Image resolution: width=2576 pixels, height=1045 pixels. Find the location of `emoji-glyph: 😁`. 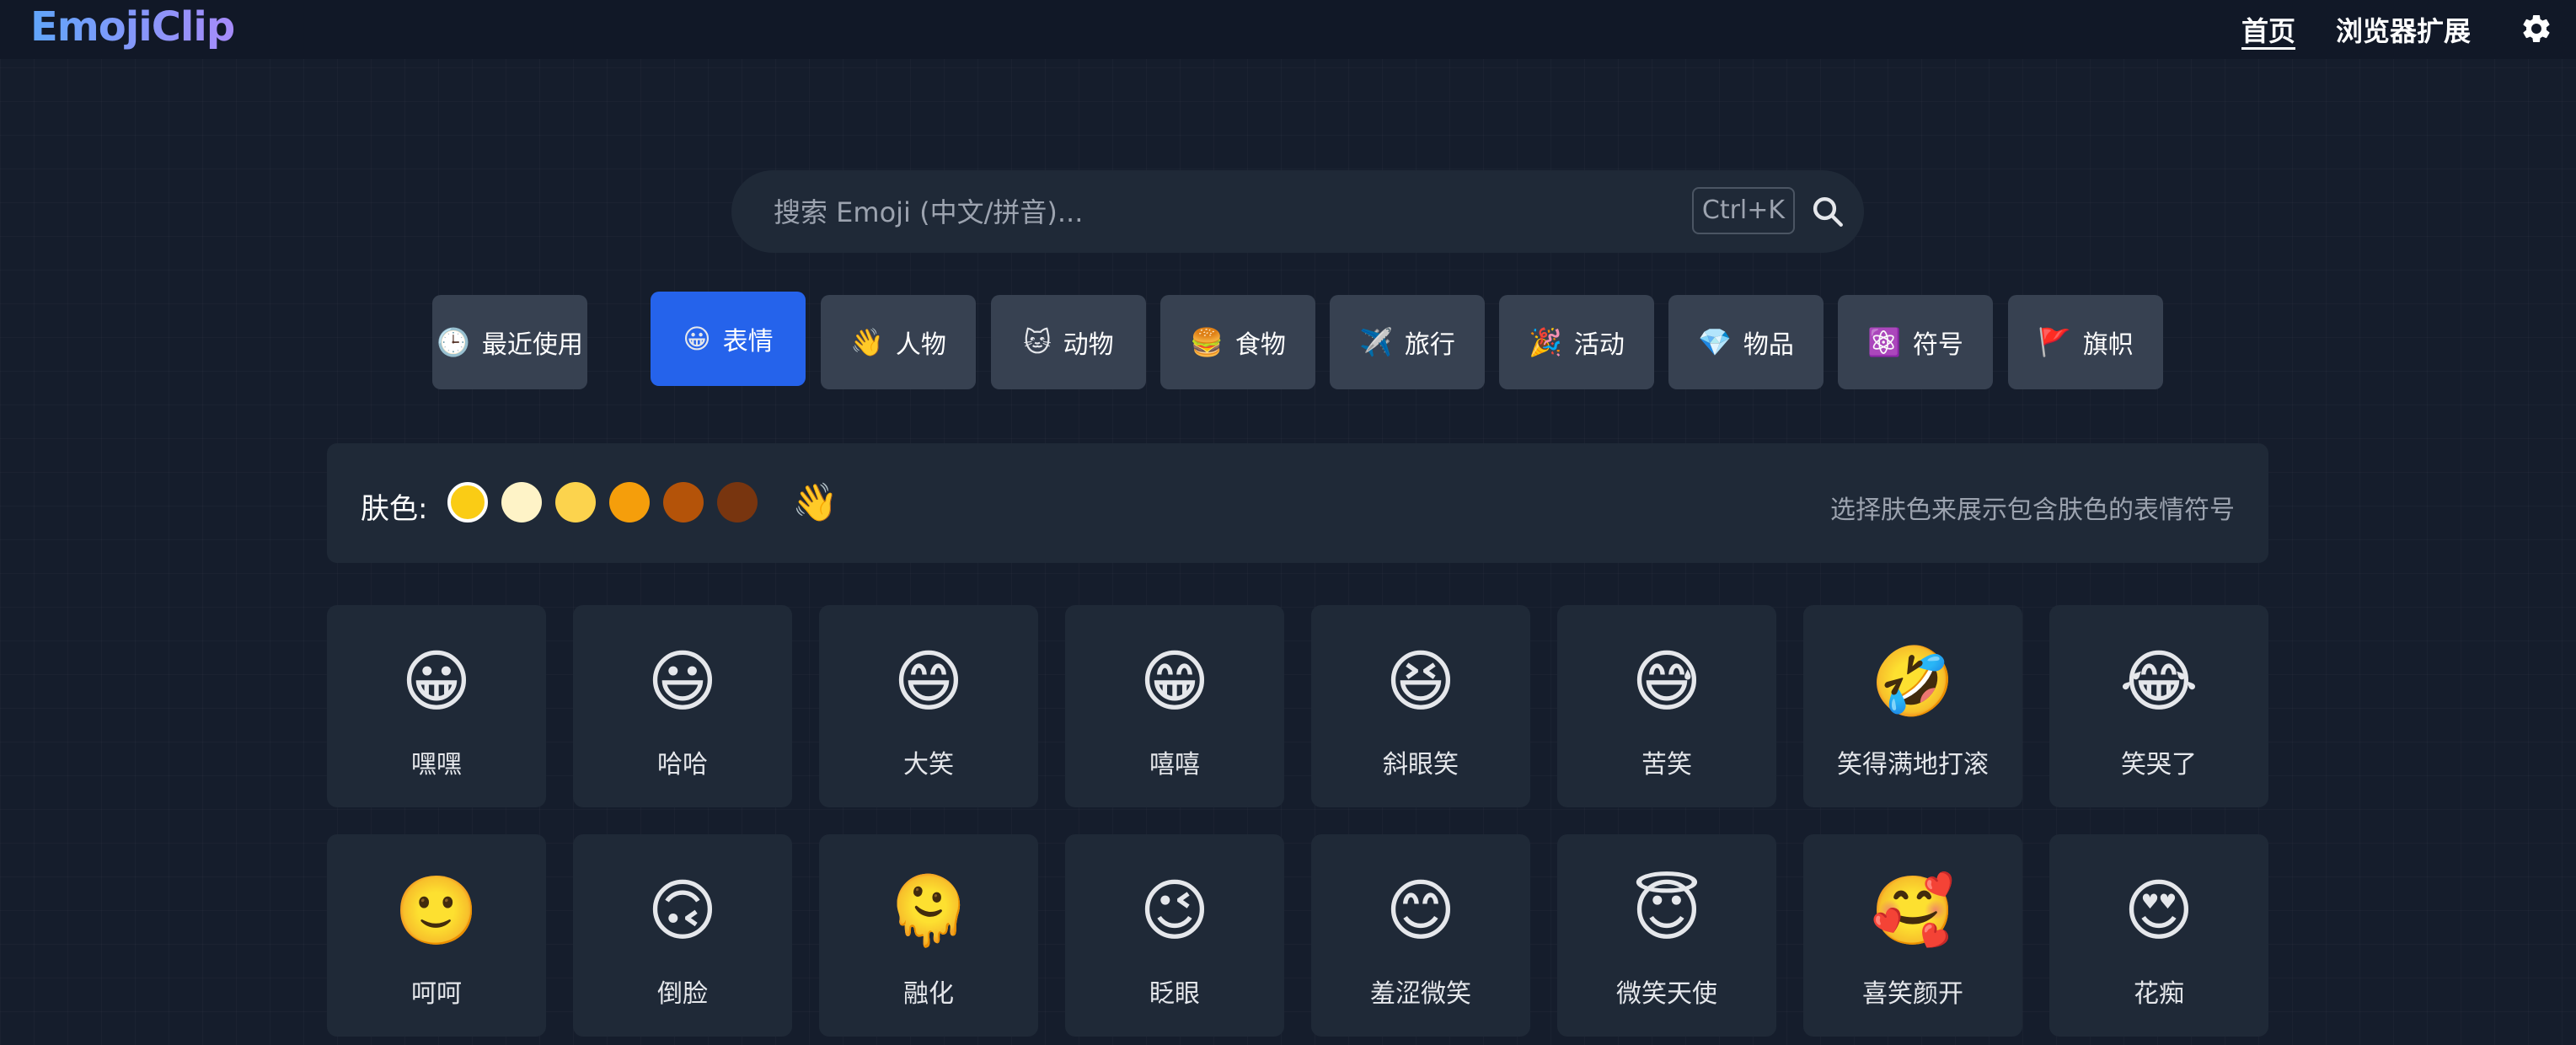

emoji-glyph: 😁 is located at coordinates (1174, 681).